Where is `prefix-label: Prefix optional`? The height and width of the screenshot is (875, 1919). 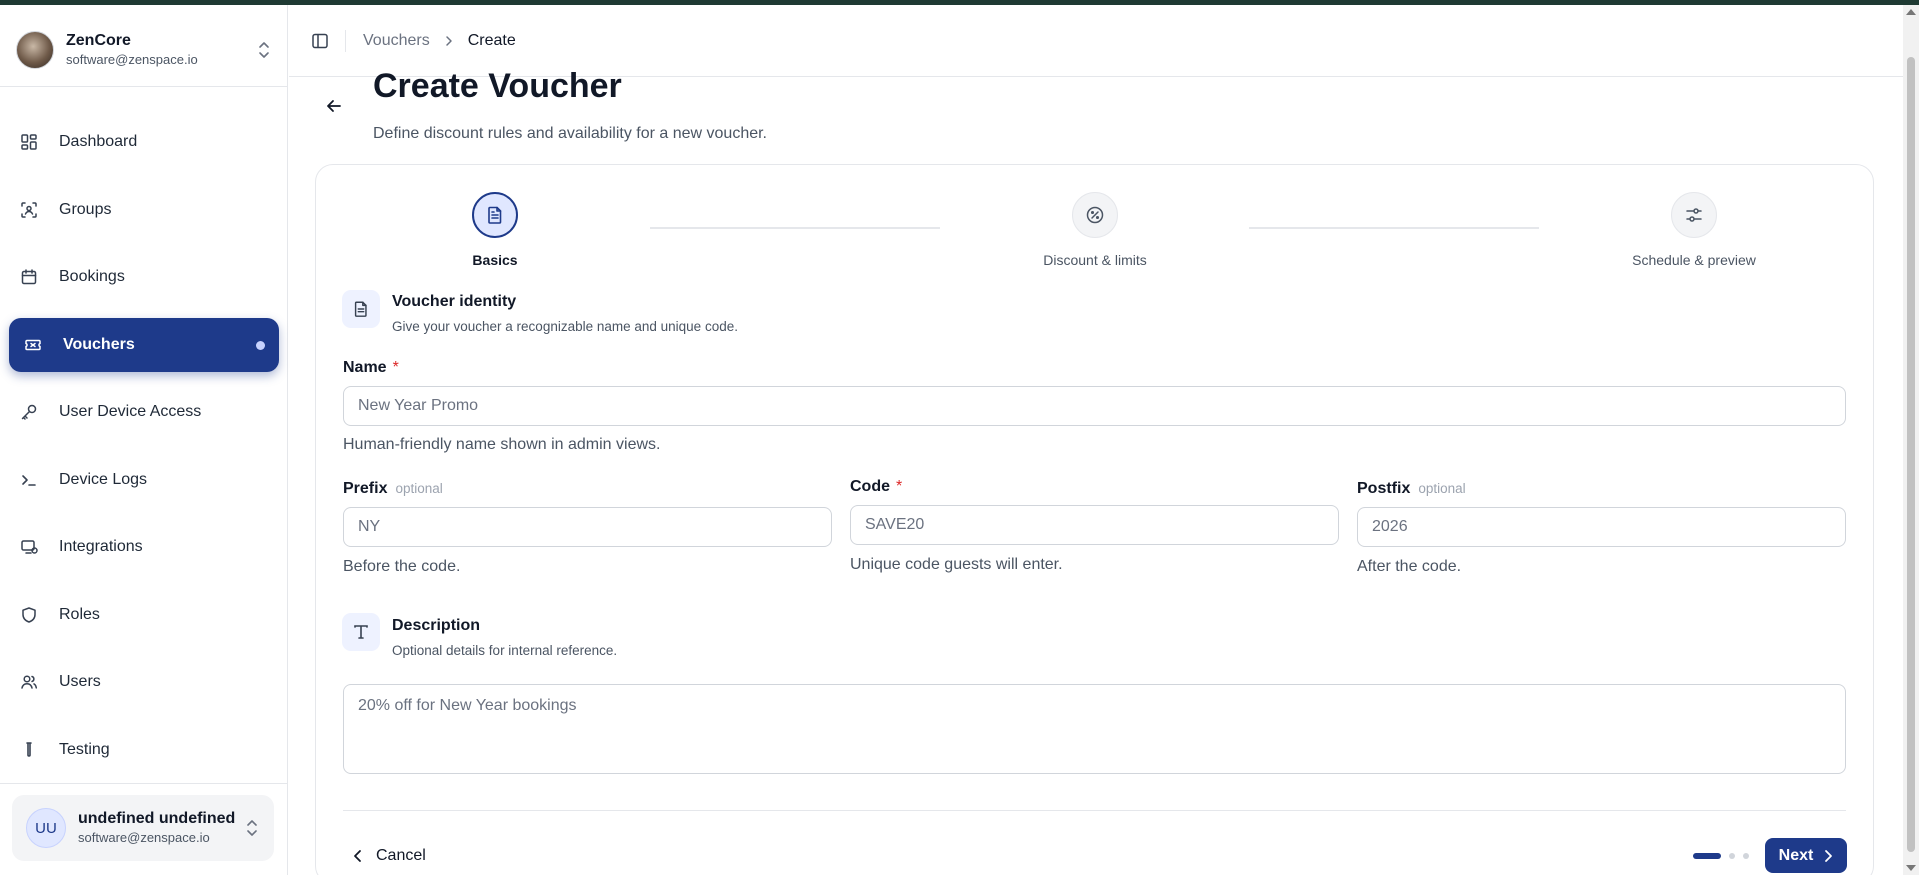
prefix-label: Prefix optional is located at coordinates (393, 489).